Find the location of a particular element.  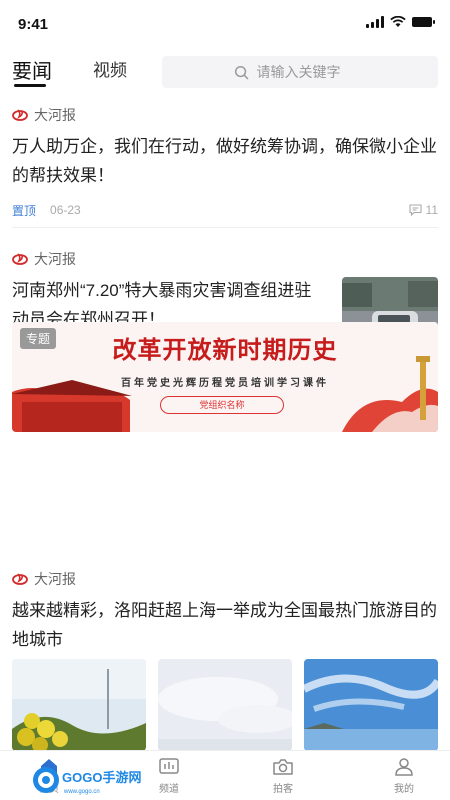

top-nav: 要闻 视频 is located at coordinates (225, 72).